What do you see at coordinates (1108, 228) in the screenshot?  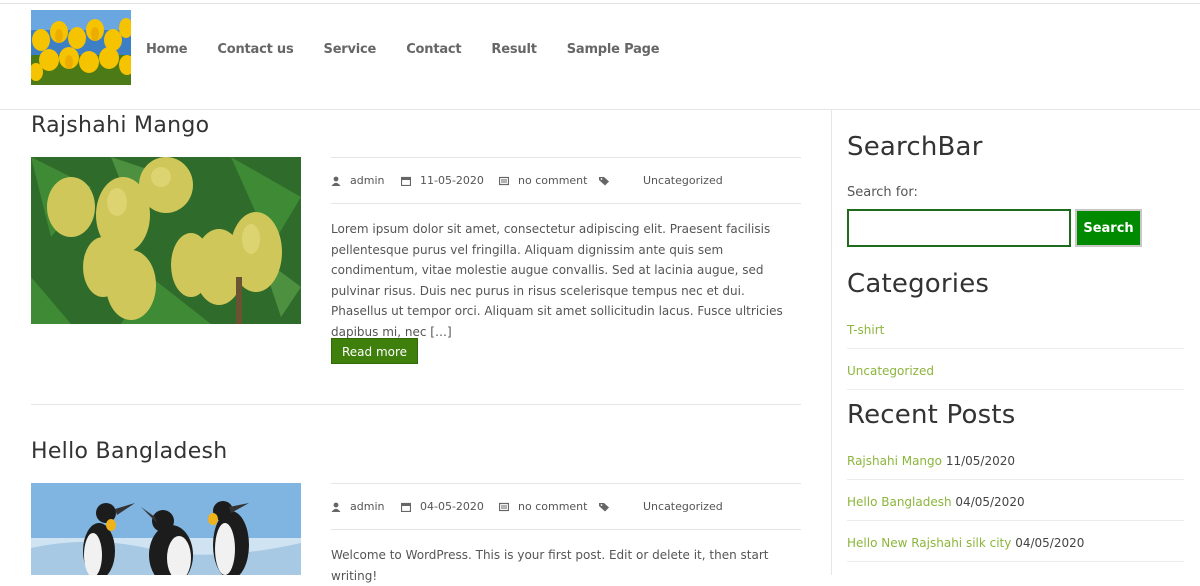 I see `search-button: Search` at bounding box center [1108, 228].